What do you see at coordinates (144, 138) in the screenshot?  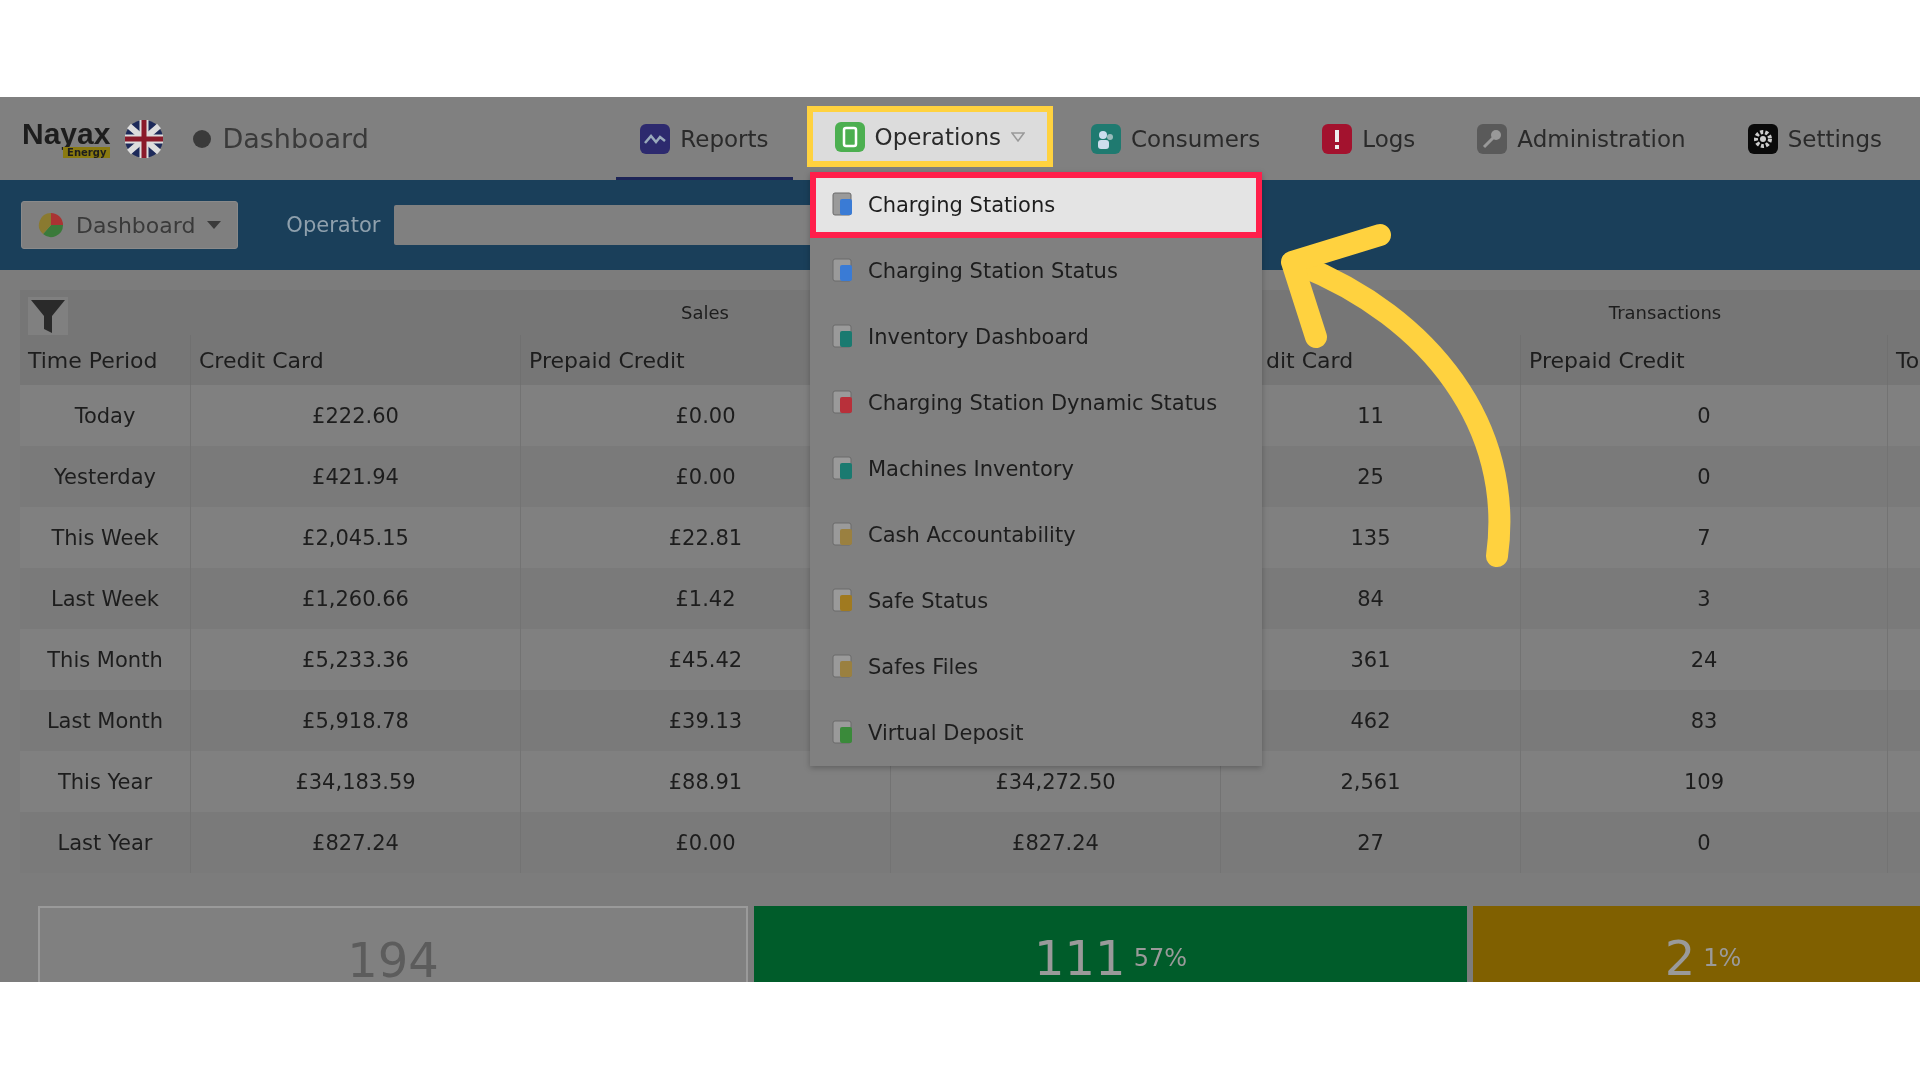 I see `flag-icon` at bounding box center [144, 138].